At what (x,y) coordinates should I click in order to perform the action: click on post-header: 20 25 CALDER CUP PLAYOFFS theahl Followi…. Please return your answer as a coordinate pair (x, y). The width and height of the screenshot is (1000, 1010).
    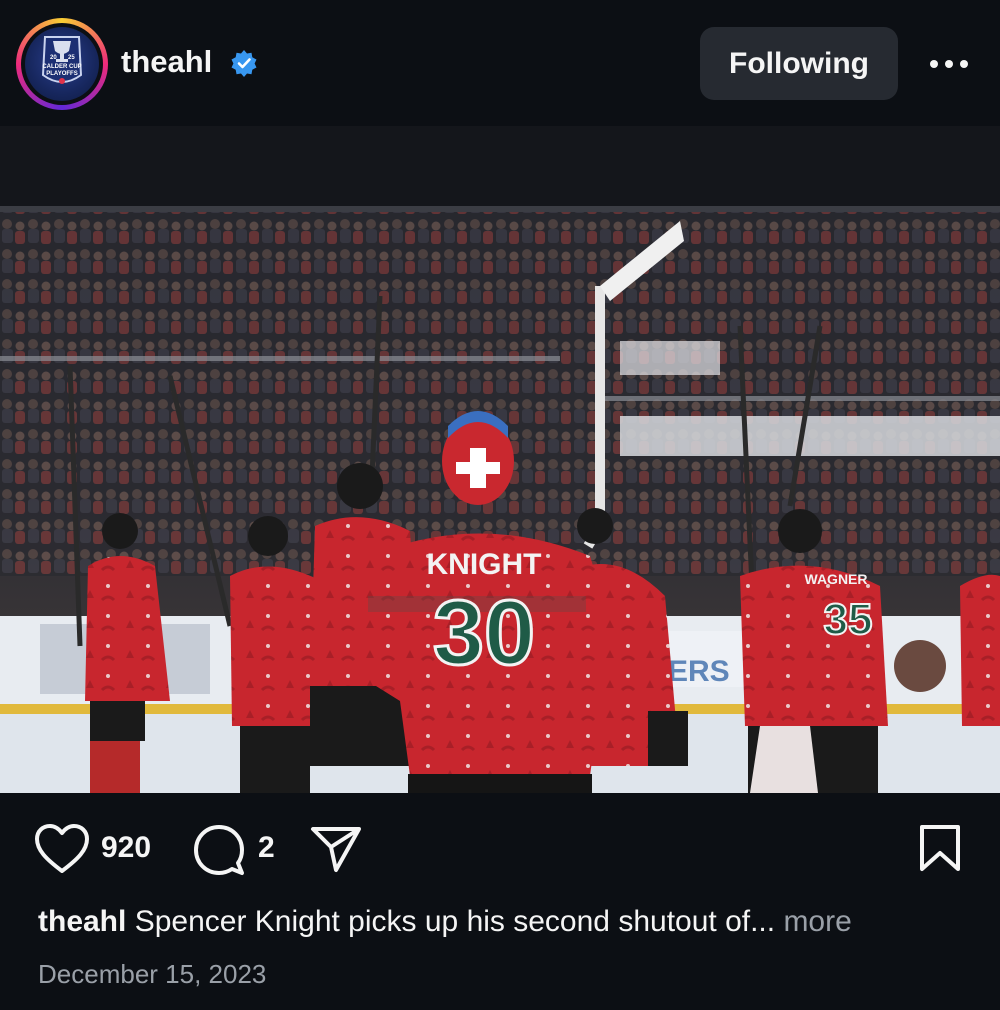
    Looking at the image, I should click on (500, 63).